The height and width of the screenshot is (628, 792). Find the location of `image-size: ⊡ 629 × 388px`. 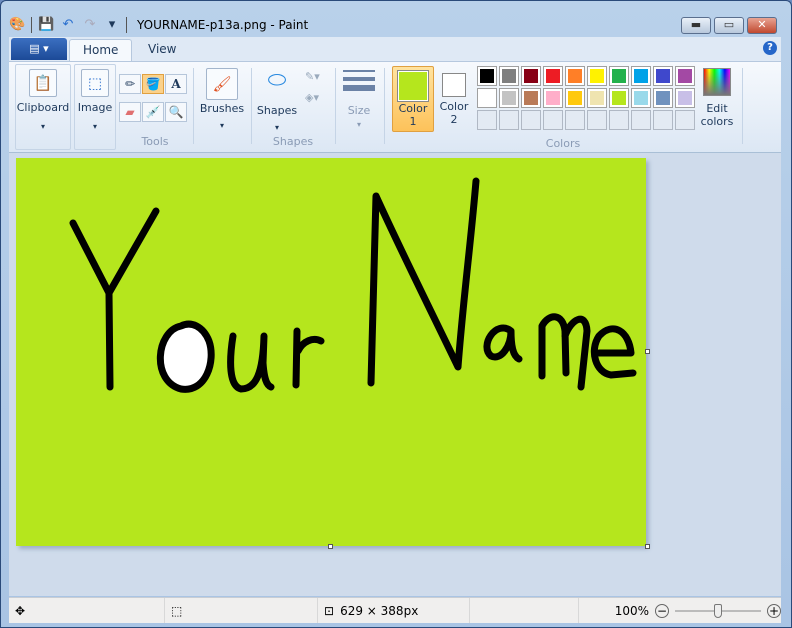

image-size: ⊡ 629 × 388px is located at coordinates (394, 610).